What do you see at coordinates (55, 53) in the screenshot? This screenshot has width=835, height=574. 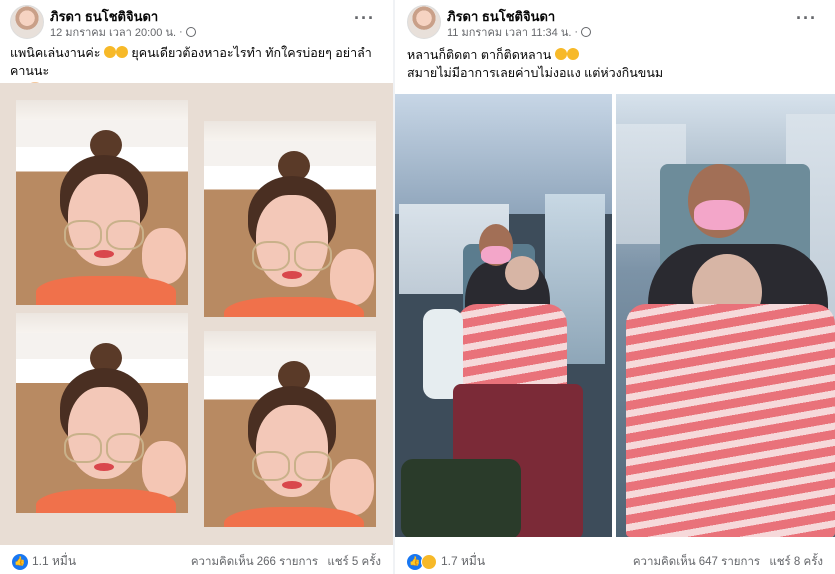 I see `caption-text: แพนิคเล่นงานค่ะ` at bounding box center [55, 53].